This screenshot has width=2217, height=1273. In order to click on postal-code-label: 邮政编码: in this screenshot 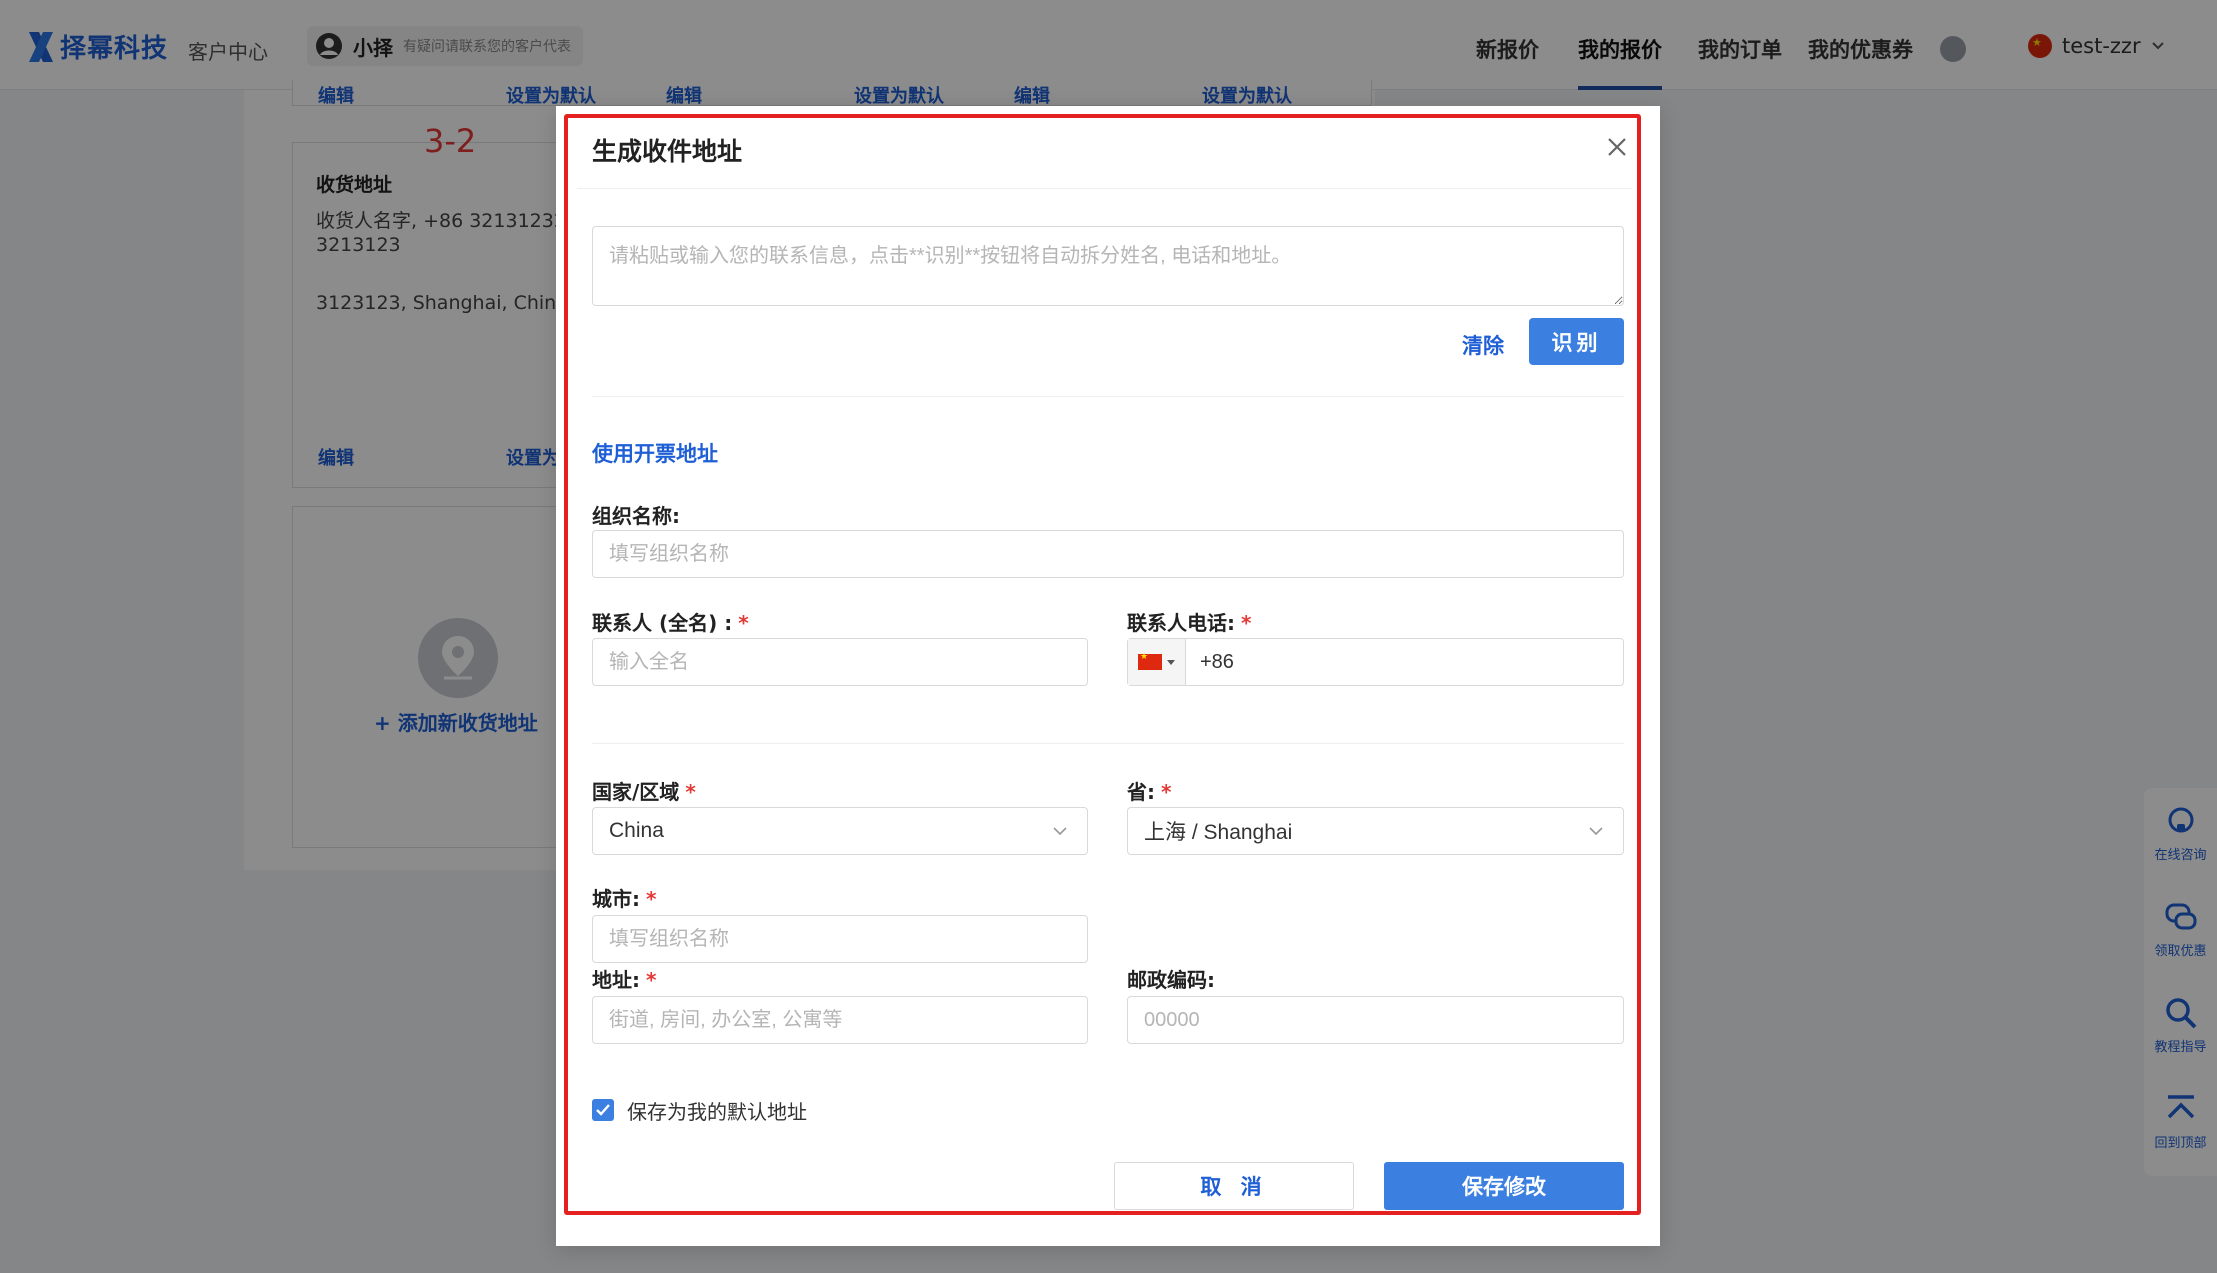, I will do `click(1171, 980)`.